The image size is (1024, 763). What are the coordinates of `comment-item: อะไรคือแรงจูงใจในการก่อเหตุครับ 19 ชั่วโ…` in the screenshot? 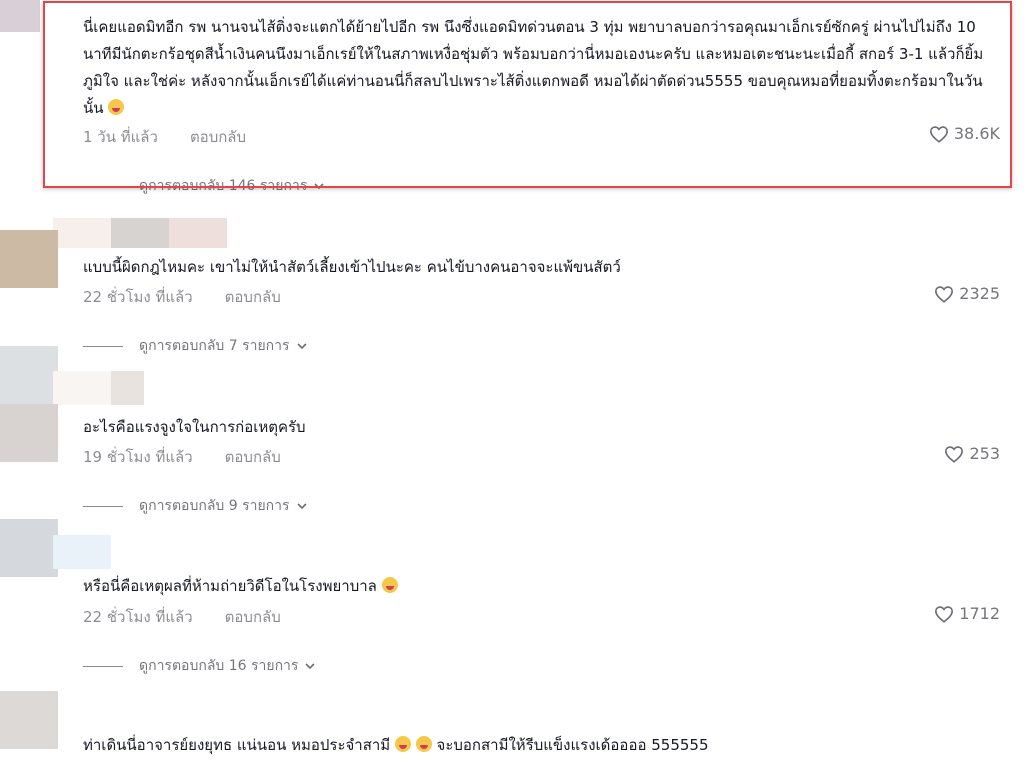 It's located at (512, 465).